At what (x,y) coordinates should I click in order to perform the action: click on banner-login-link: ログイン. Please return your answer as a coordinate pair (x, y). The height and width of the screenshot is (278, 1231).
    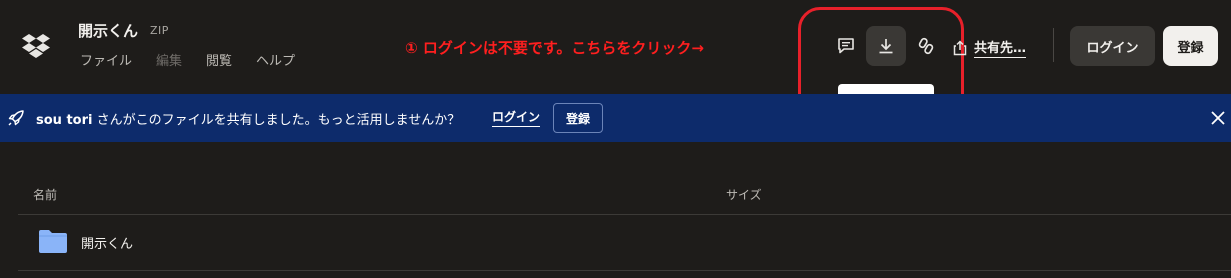
    Looking at the image, I should click on (516, 117).